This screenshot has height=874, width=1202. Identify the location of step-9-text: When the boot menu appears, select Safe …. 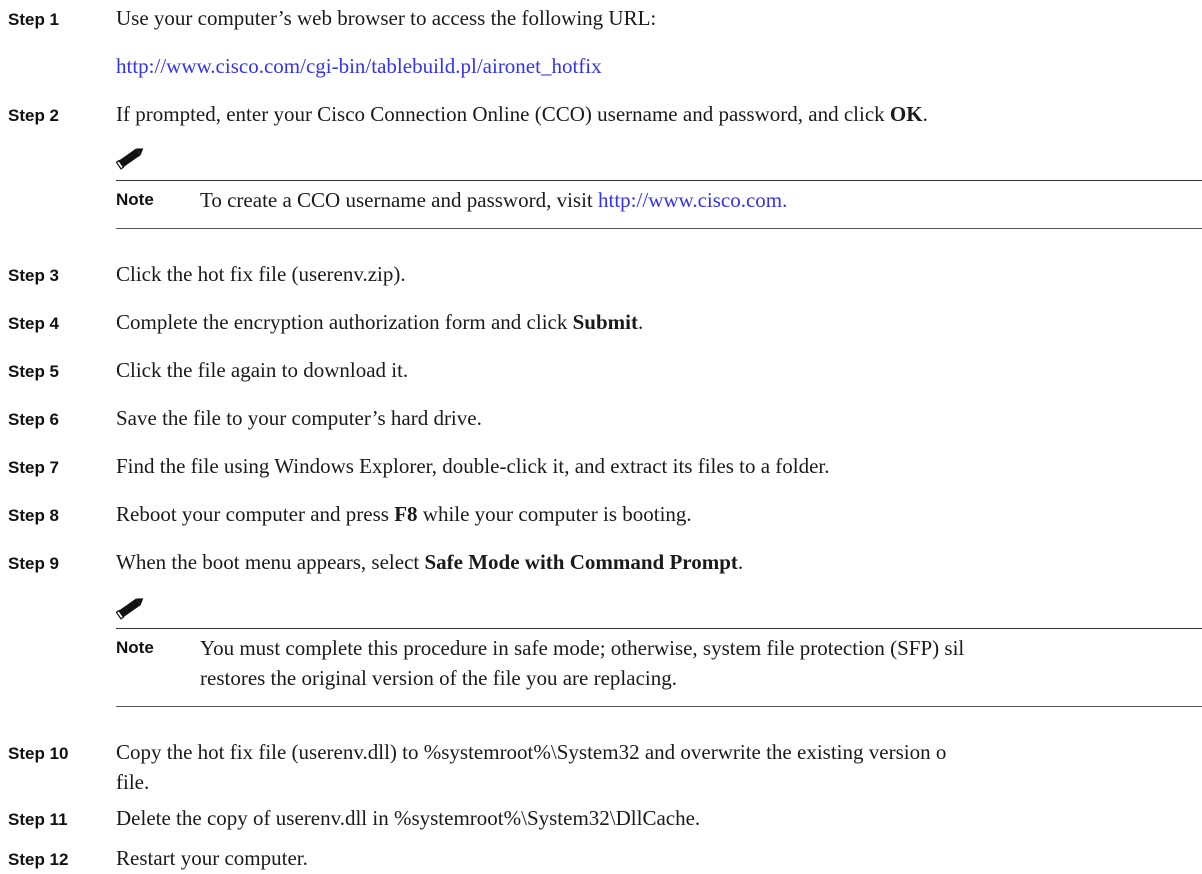
(430, 562).